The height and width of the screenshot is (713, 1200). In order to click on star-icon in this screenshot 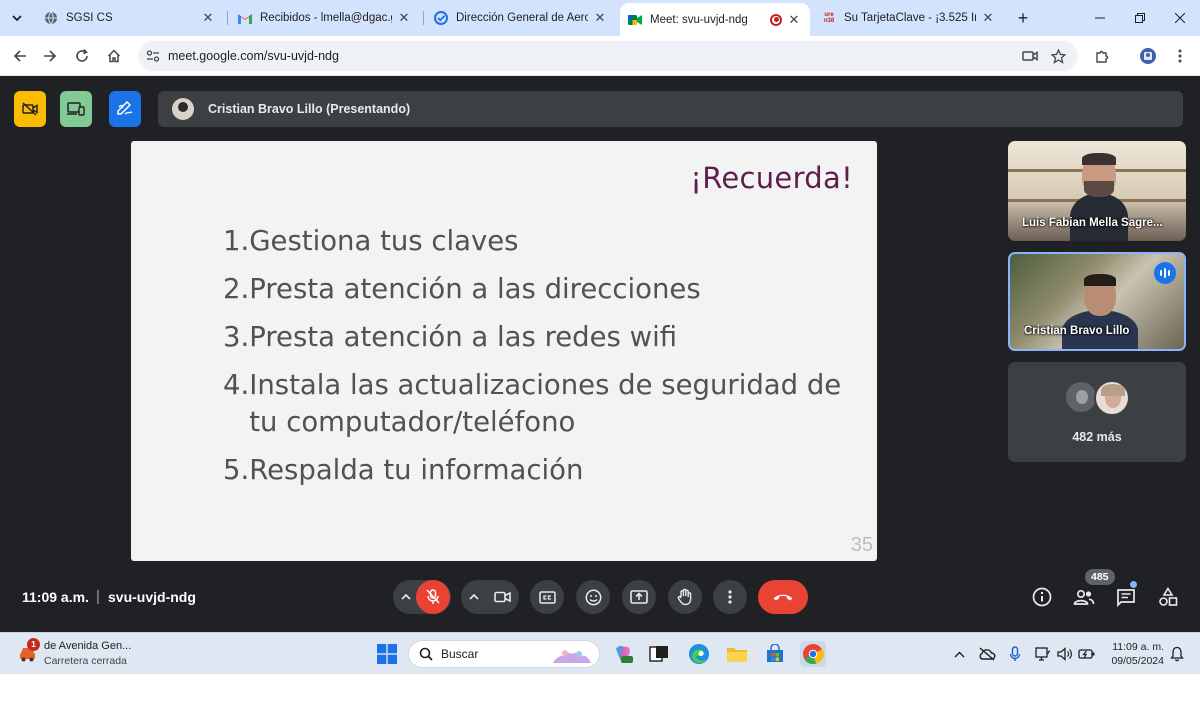, I will do `click(1058, 56)`.